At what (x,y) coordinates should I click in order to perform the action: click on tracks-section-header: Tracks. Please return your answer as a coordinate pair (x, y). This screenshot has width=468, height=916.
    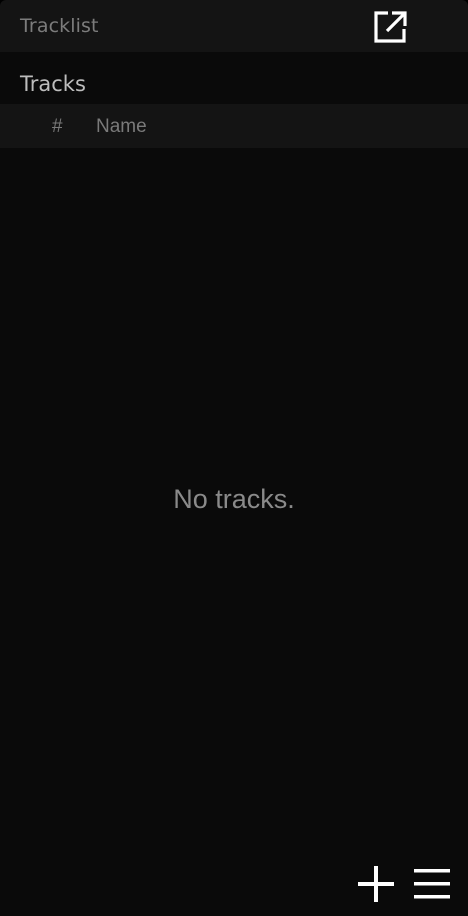
    Looking at the image, I should click on (234, 78).